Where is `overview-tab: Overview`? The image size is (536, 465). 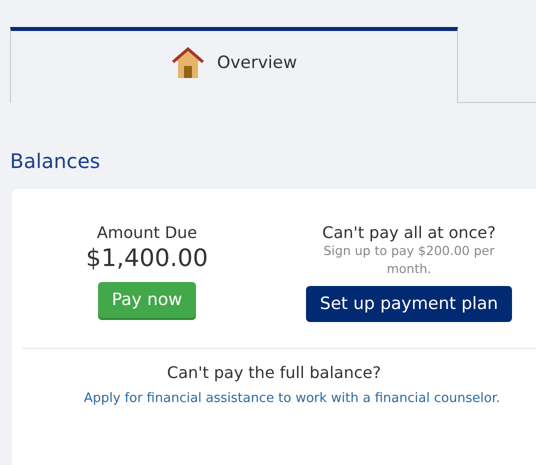 overview-tab: Overview is located at coordinates (234, 65).